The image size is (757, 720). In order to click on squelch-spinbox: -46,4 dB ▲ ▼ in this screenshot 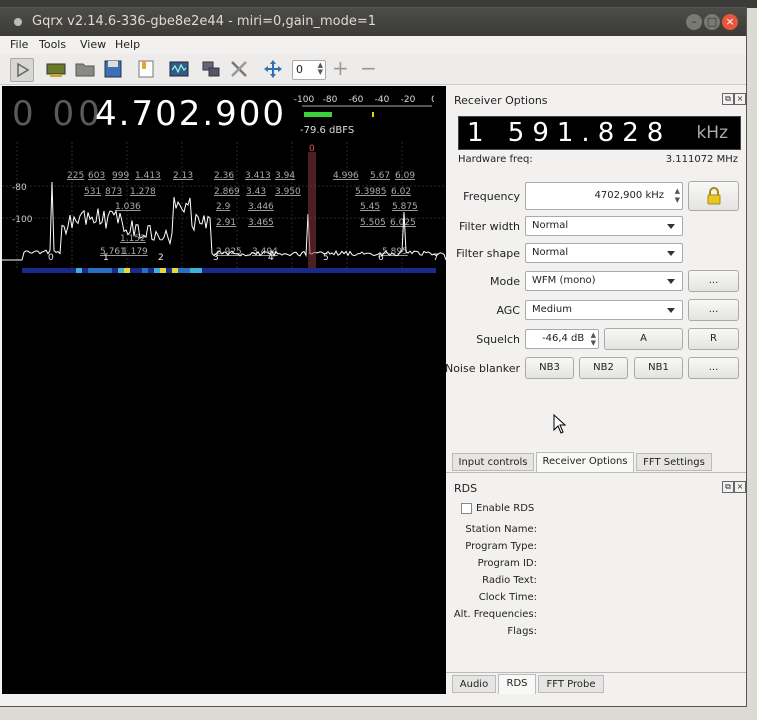, I will do `click(562, 339)`.